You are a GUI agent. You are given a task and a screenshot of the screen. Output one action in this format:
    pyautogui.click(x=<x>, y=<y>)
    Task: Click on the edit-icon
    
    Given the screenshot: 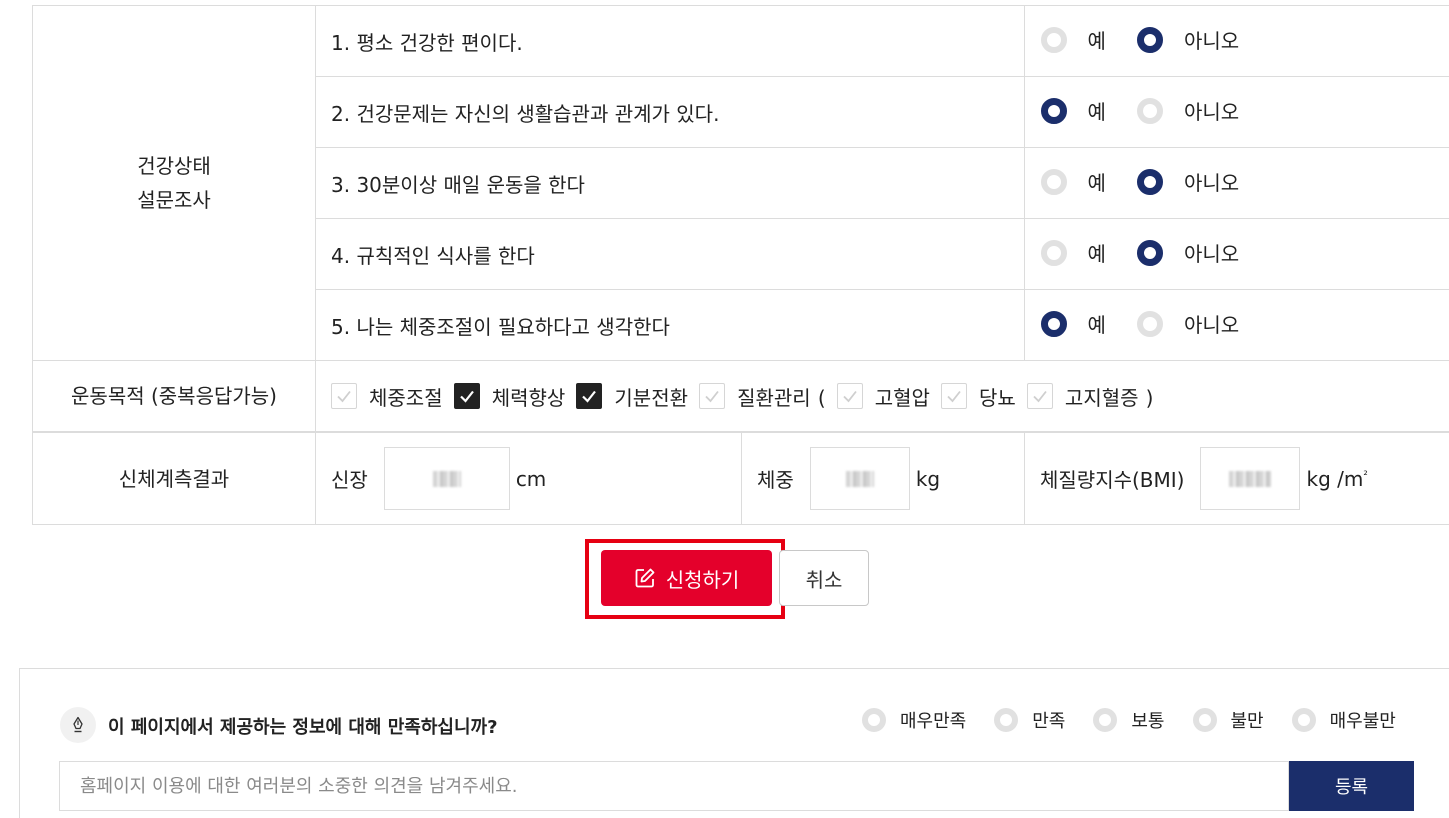 What is the action you would take?
    pyautogui.click(x=645, y=578)
    